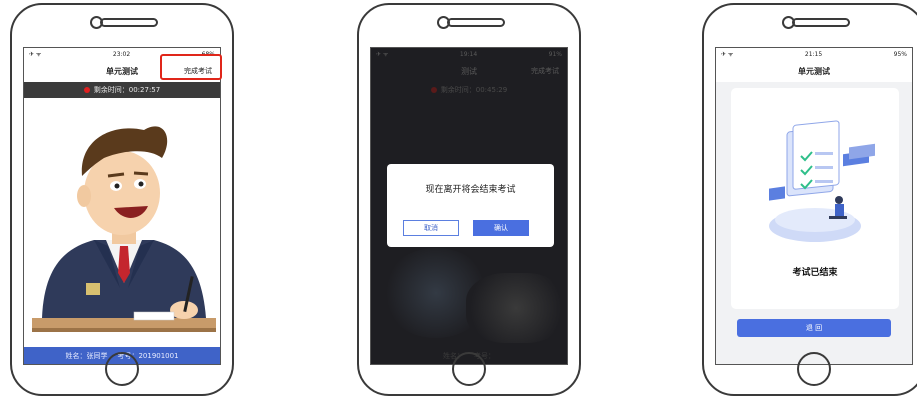  Describe the element at coordinates (815, 273) in the screenshot. I see `exam-finished-text: 考试已结束` at that location.